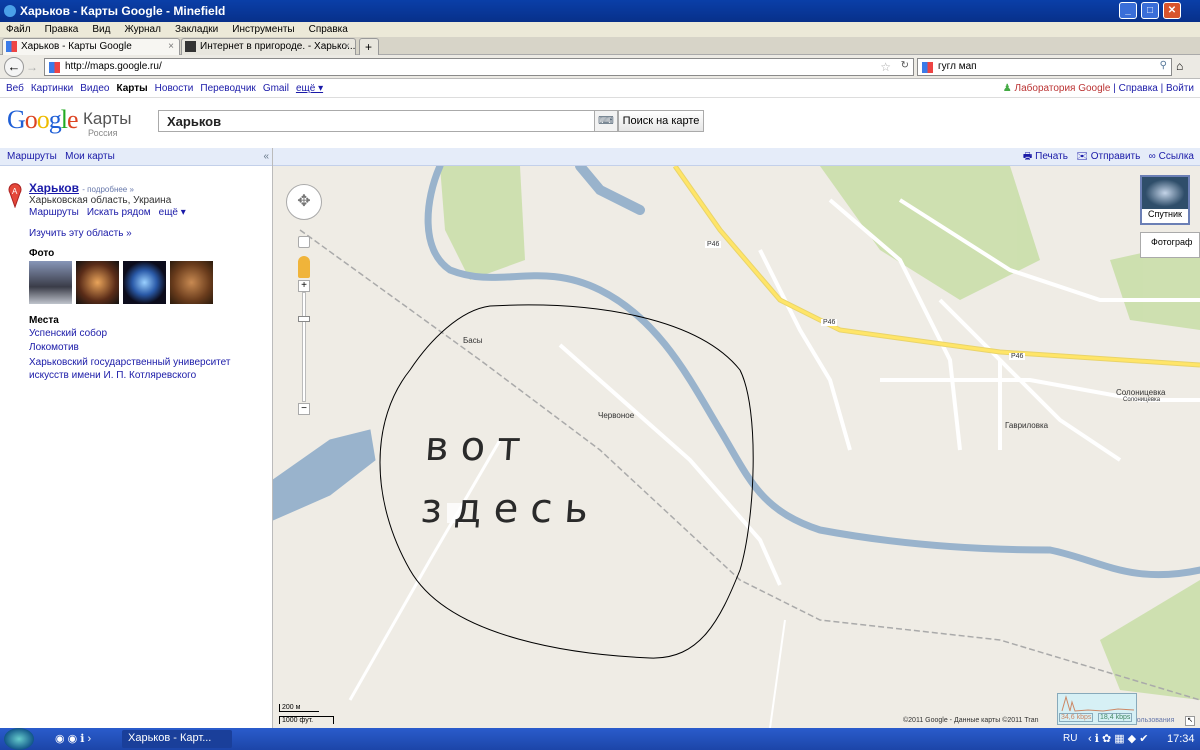 The image size is (1200, 750). I want to click on bookmark-star-icon: ☆, so click(885, 67).